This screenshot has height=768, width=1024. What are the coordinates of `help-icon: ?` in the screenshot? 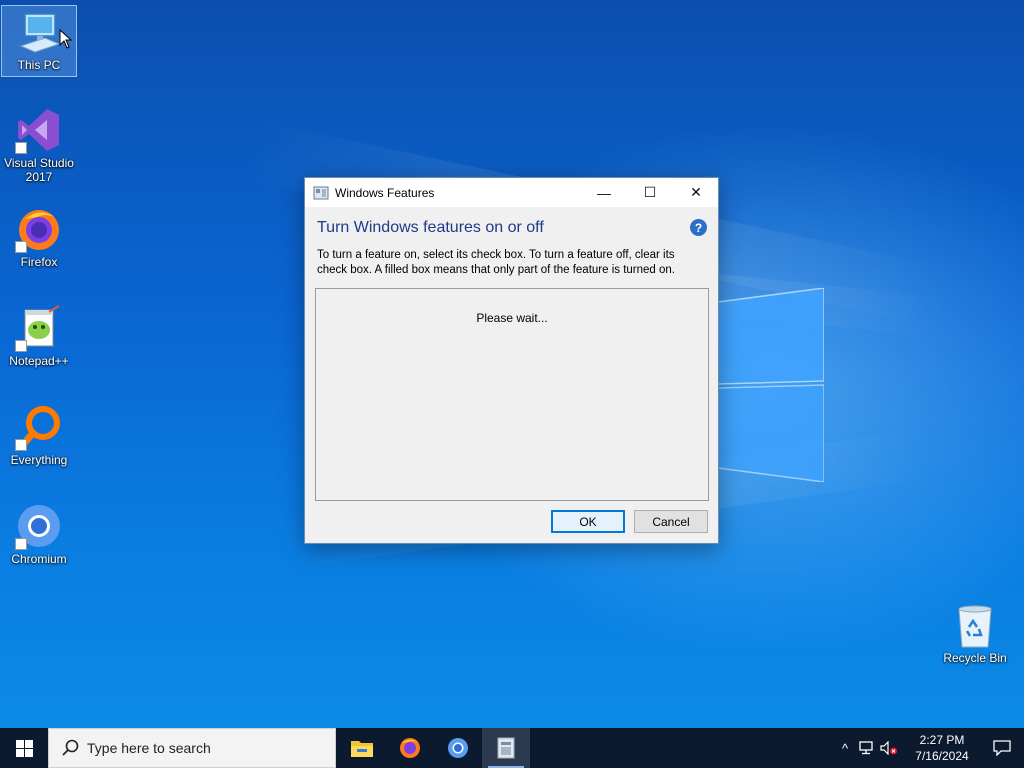 It's located at (698, 227).